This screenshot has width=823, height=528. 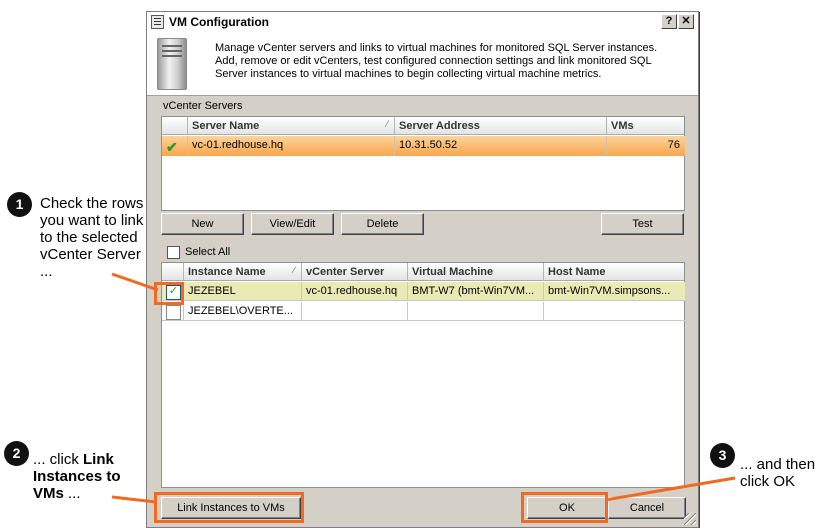 I want to click on step-1-badge: 1, so click(x=19, y=204).